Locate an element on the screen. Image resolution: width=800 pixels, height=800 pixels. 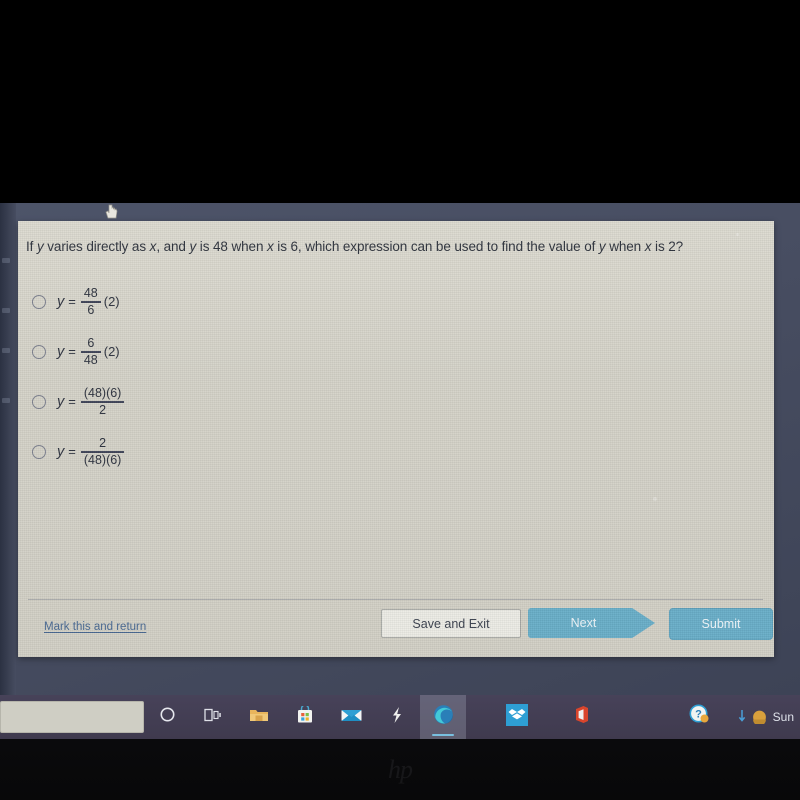
dropbox-icon is located at coordinates (517, 717).